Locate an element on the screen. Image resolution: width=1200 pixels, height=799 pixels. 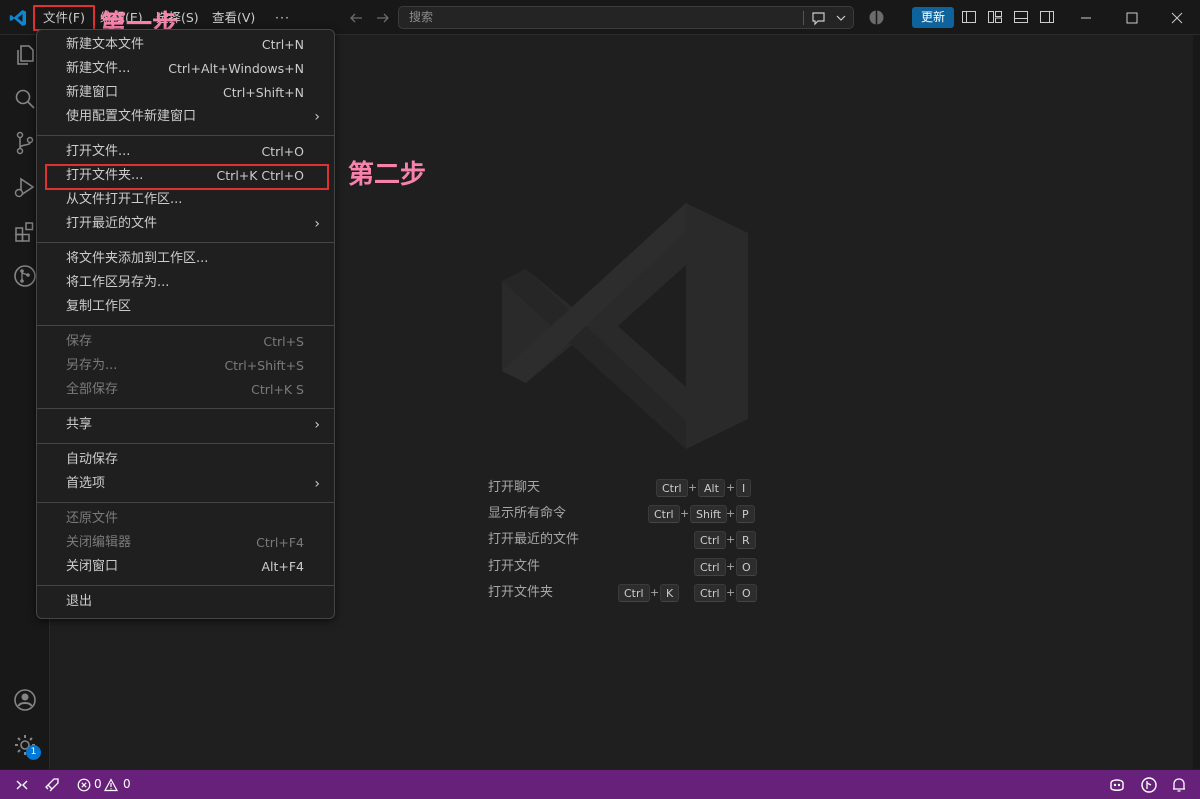
source-control-icon is located at coordinates (25, 143).